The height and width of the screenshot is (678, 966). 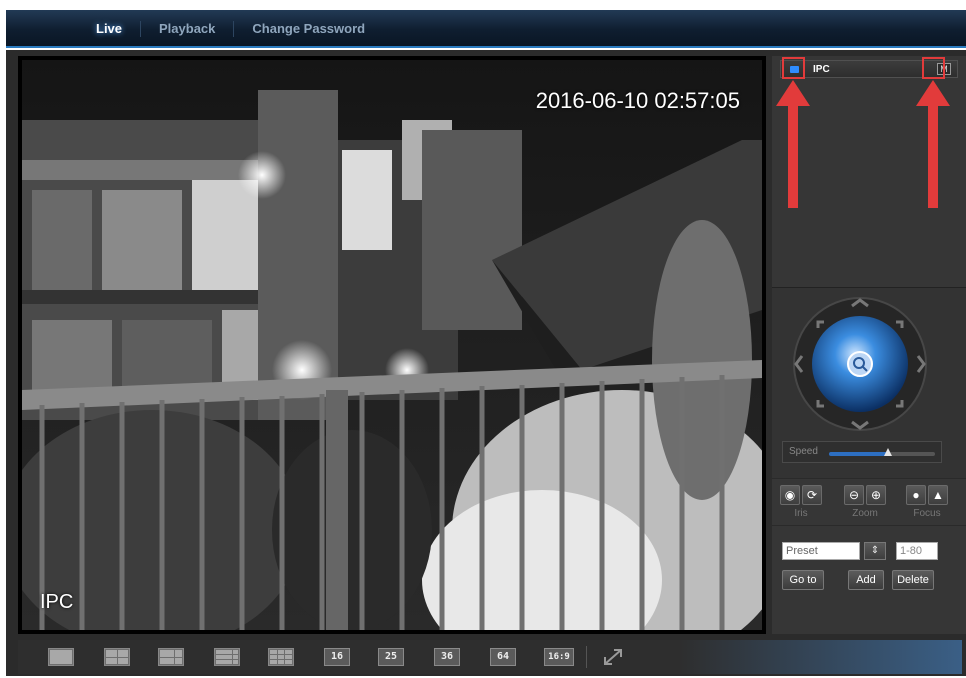 What do you see at coordinates (860, 364) in the screenshot?
I see `ptz-joystick` at bounding box center [860, 364].